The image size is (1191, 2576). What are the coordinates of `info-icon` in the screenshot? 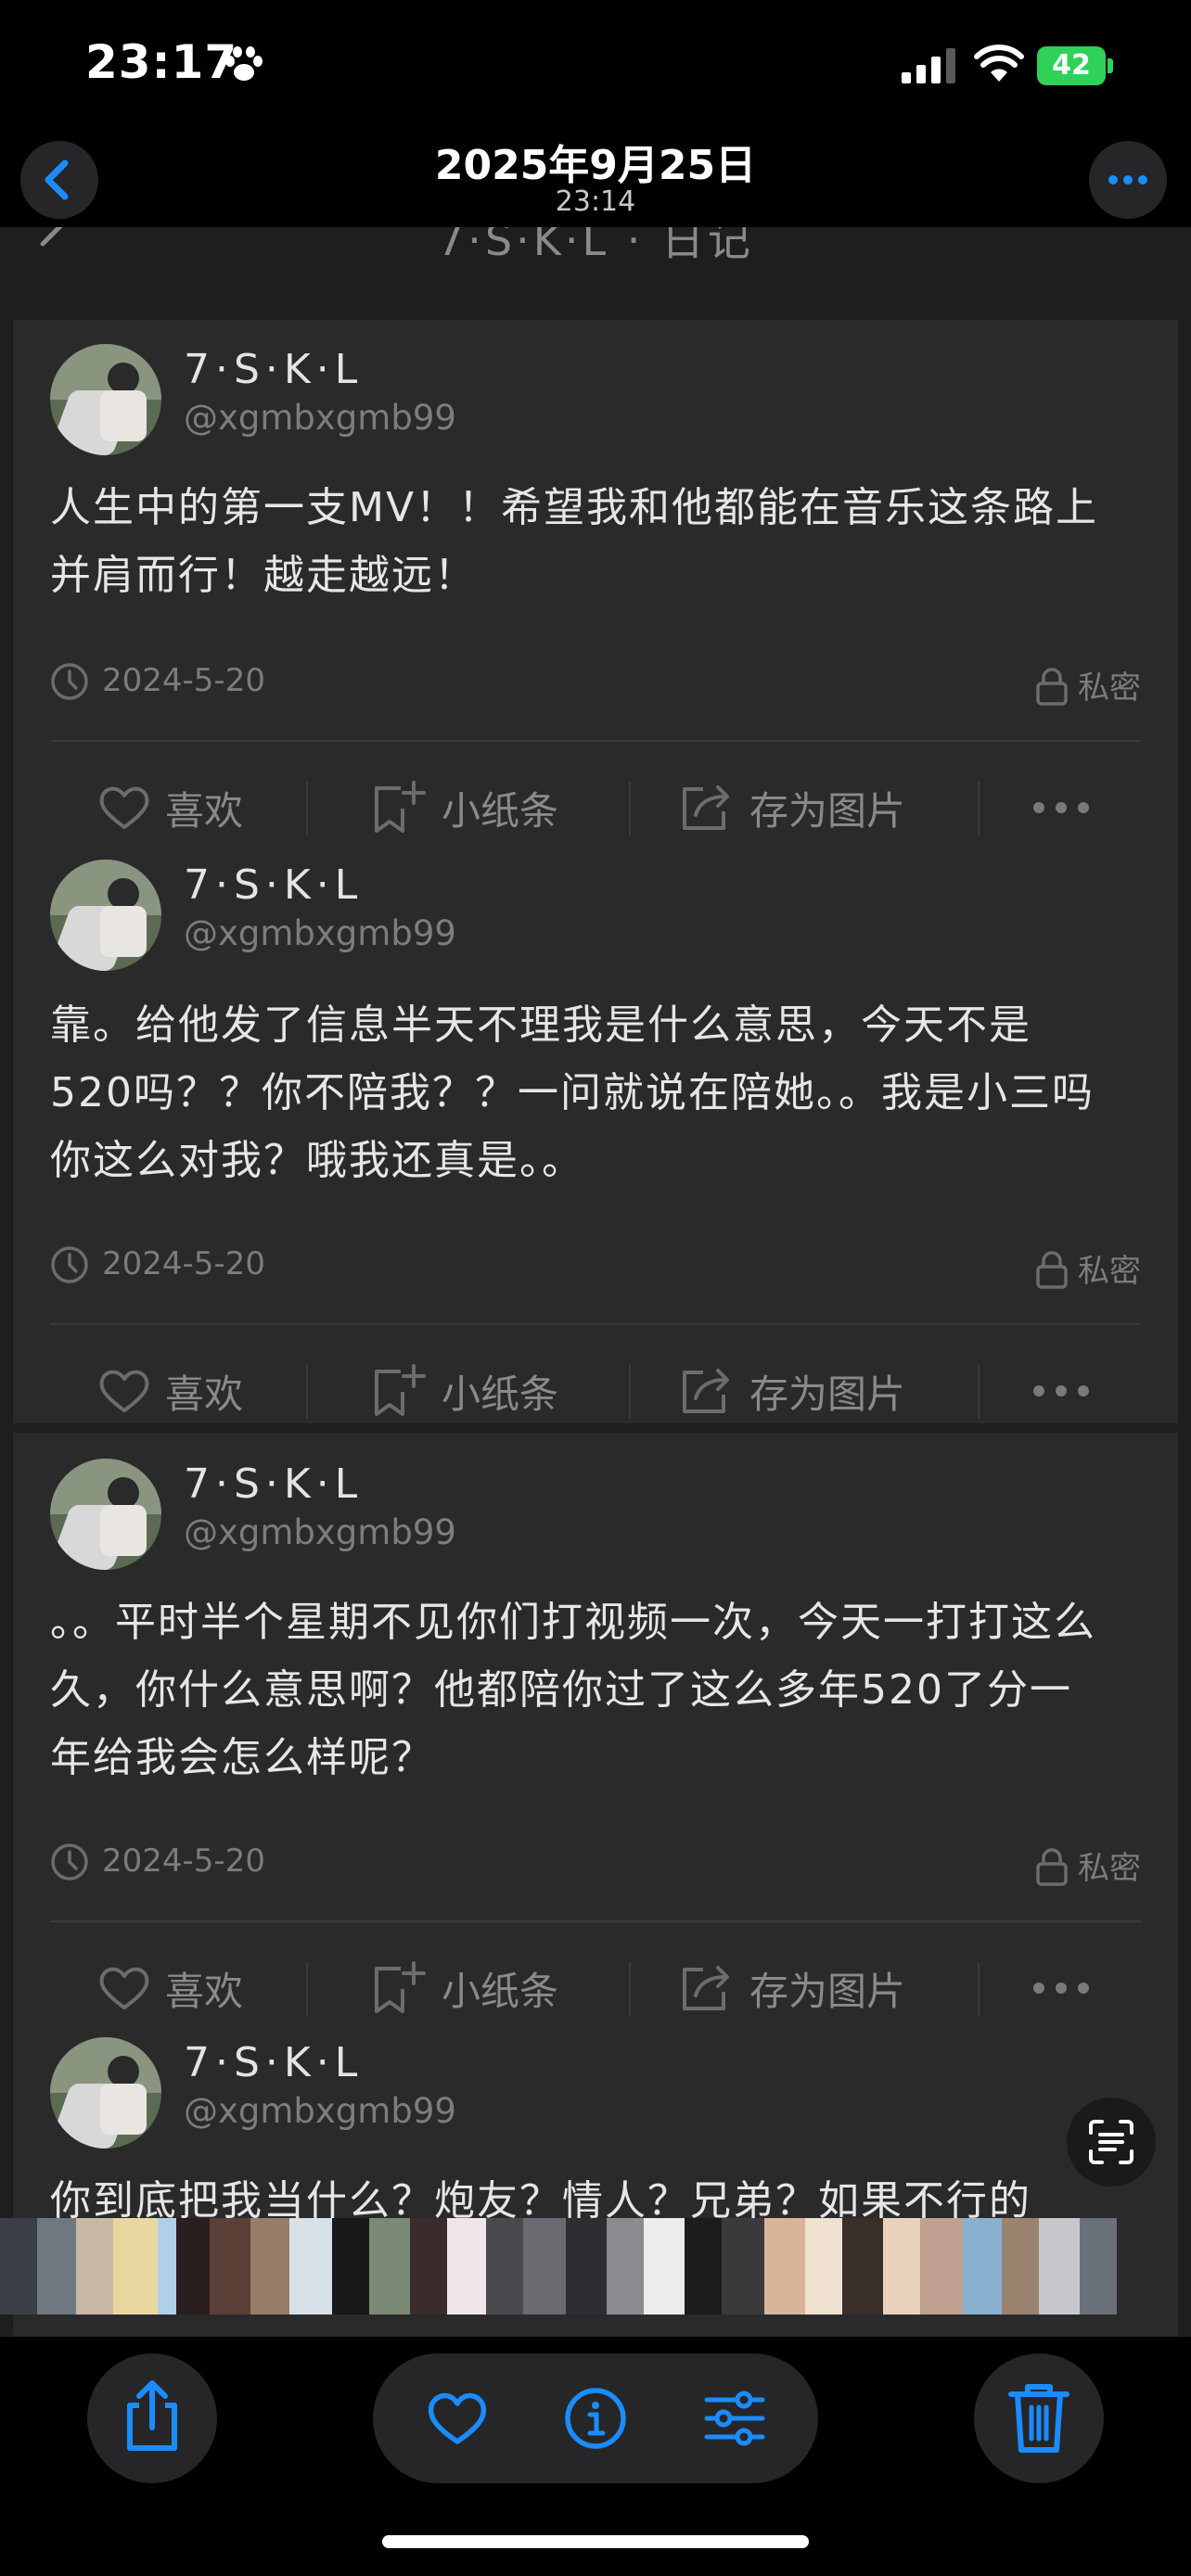 It's located at (595, 2419).